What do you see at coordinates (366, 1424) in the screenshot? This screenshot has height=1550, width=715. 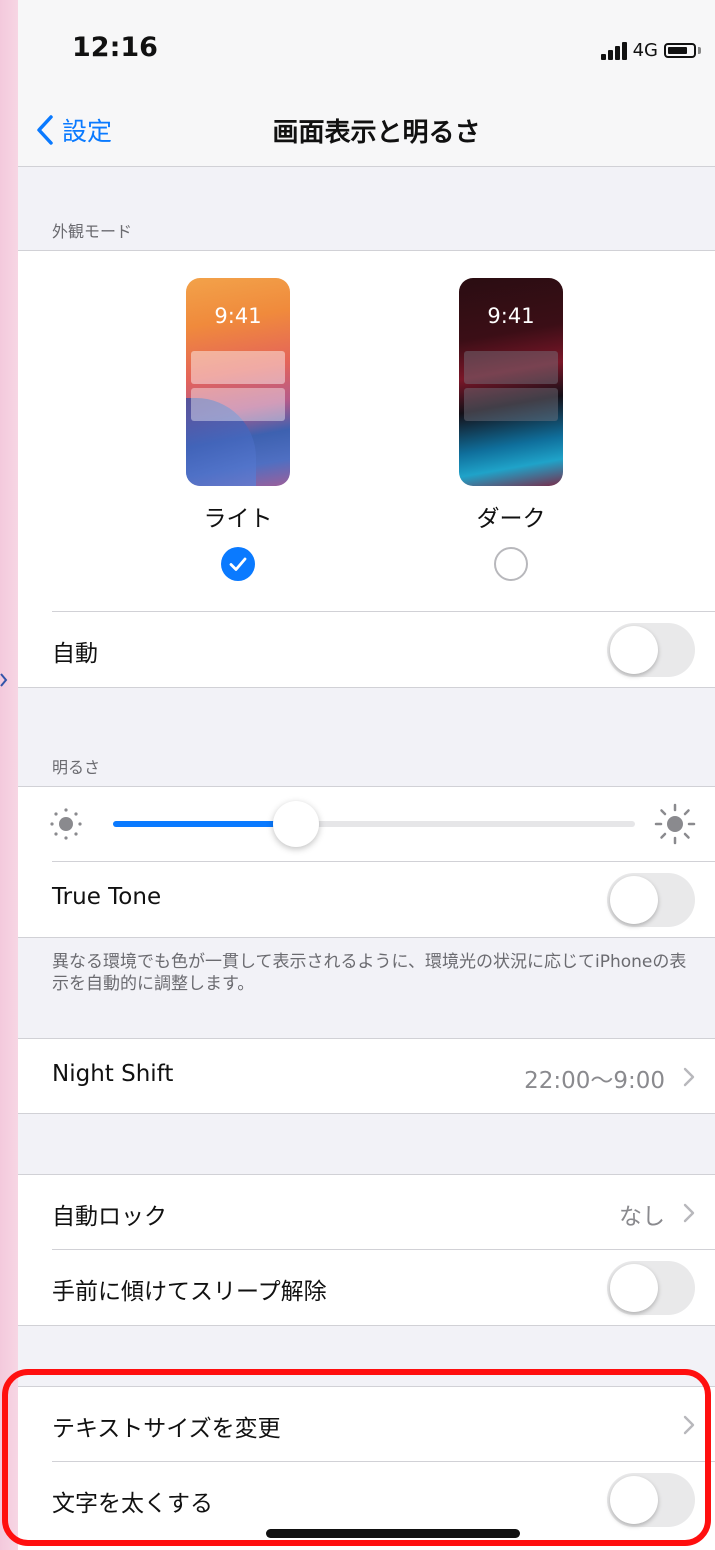 I see `text-size-row: テキストサイズを変更` at bounding box center [366, 1424].